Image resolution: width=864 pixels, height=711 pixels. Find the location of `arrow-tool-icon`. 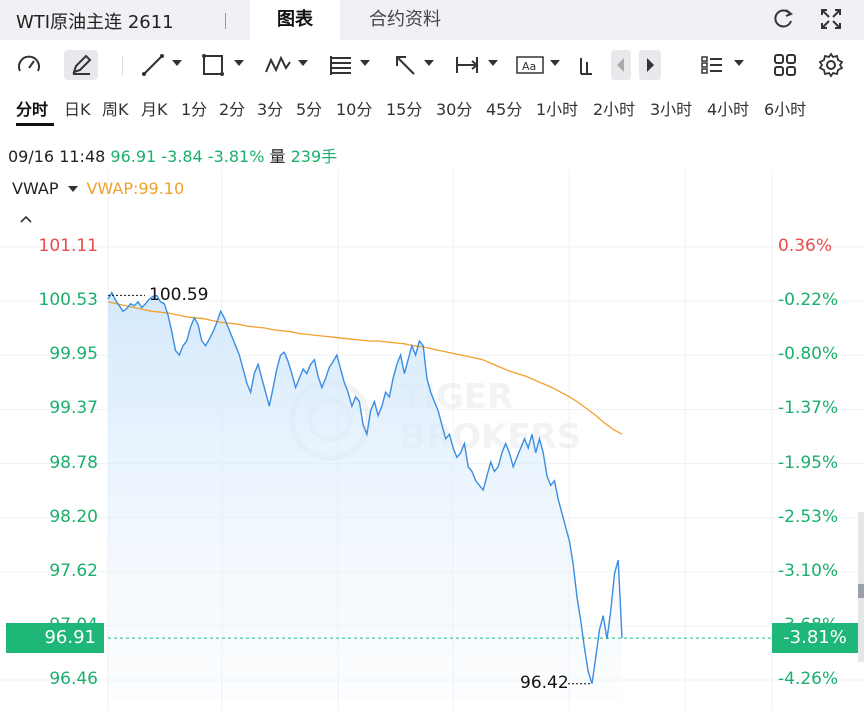

arrow-tool-icon is located at coordinates (405, 65).